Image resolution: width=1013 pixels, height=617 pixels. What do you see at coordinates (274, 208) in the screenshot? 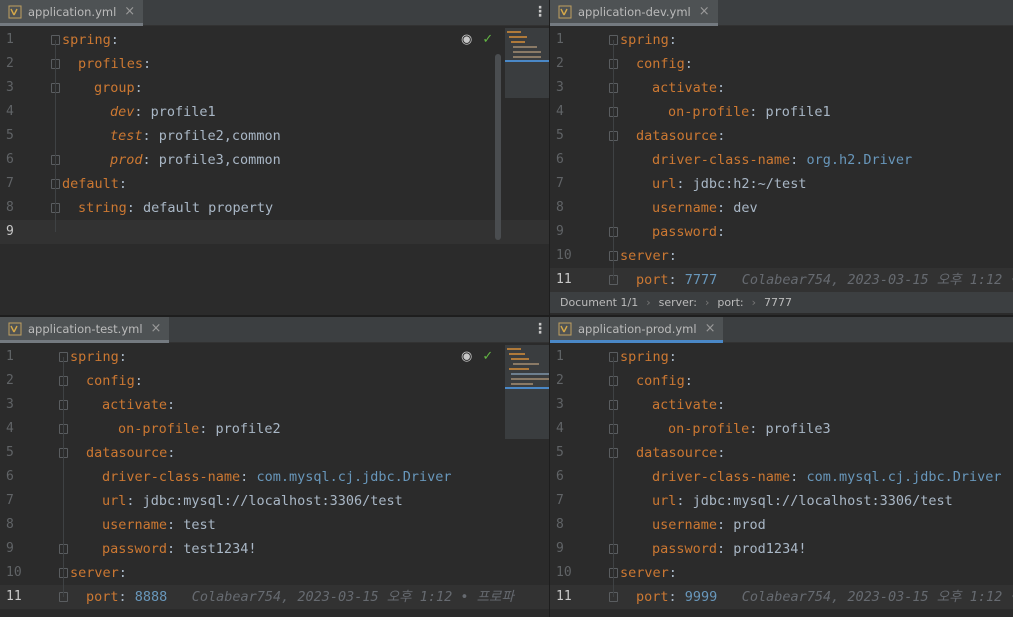
I see `code-line: 8 string: default property` at bounding box center [274, 208].